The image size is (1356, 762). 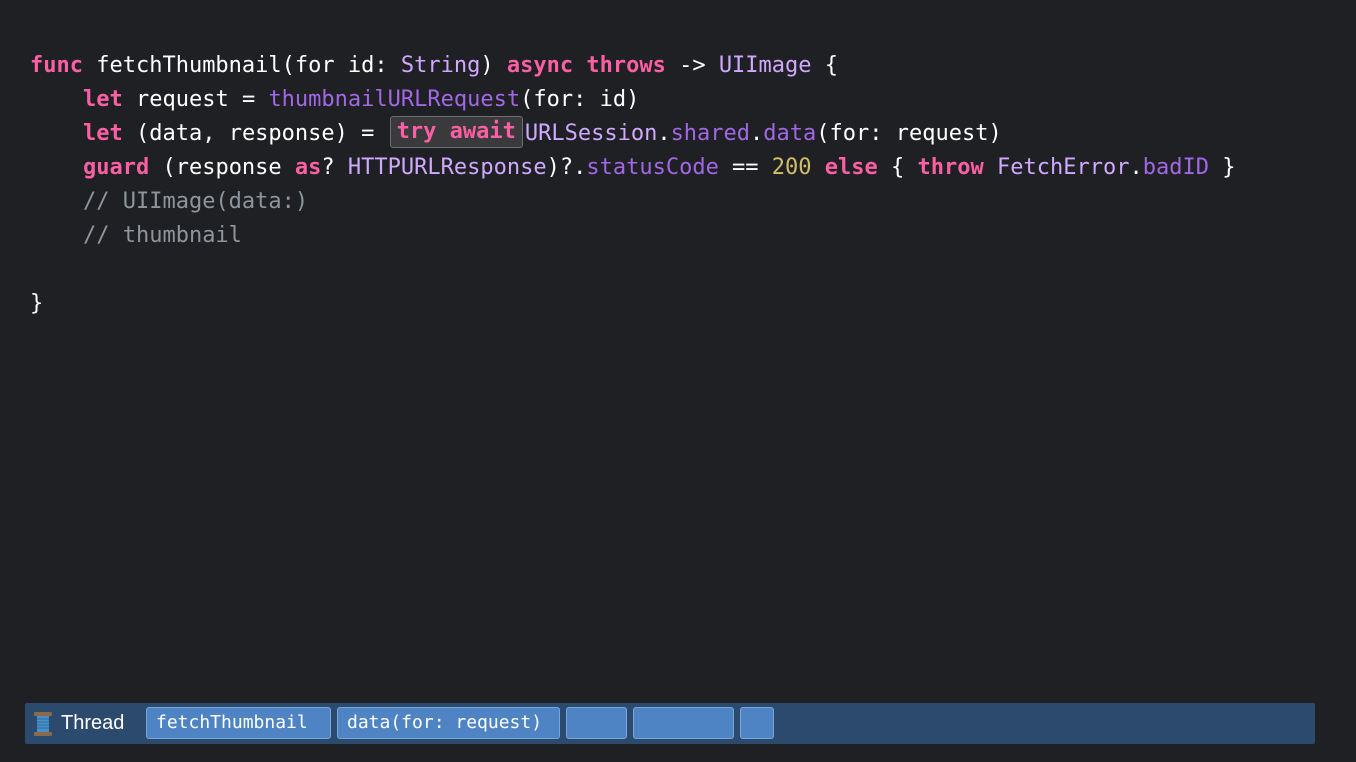 I want to click on signature-close: ), so click(x=493, y=65).